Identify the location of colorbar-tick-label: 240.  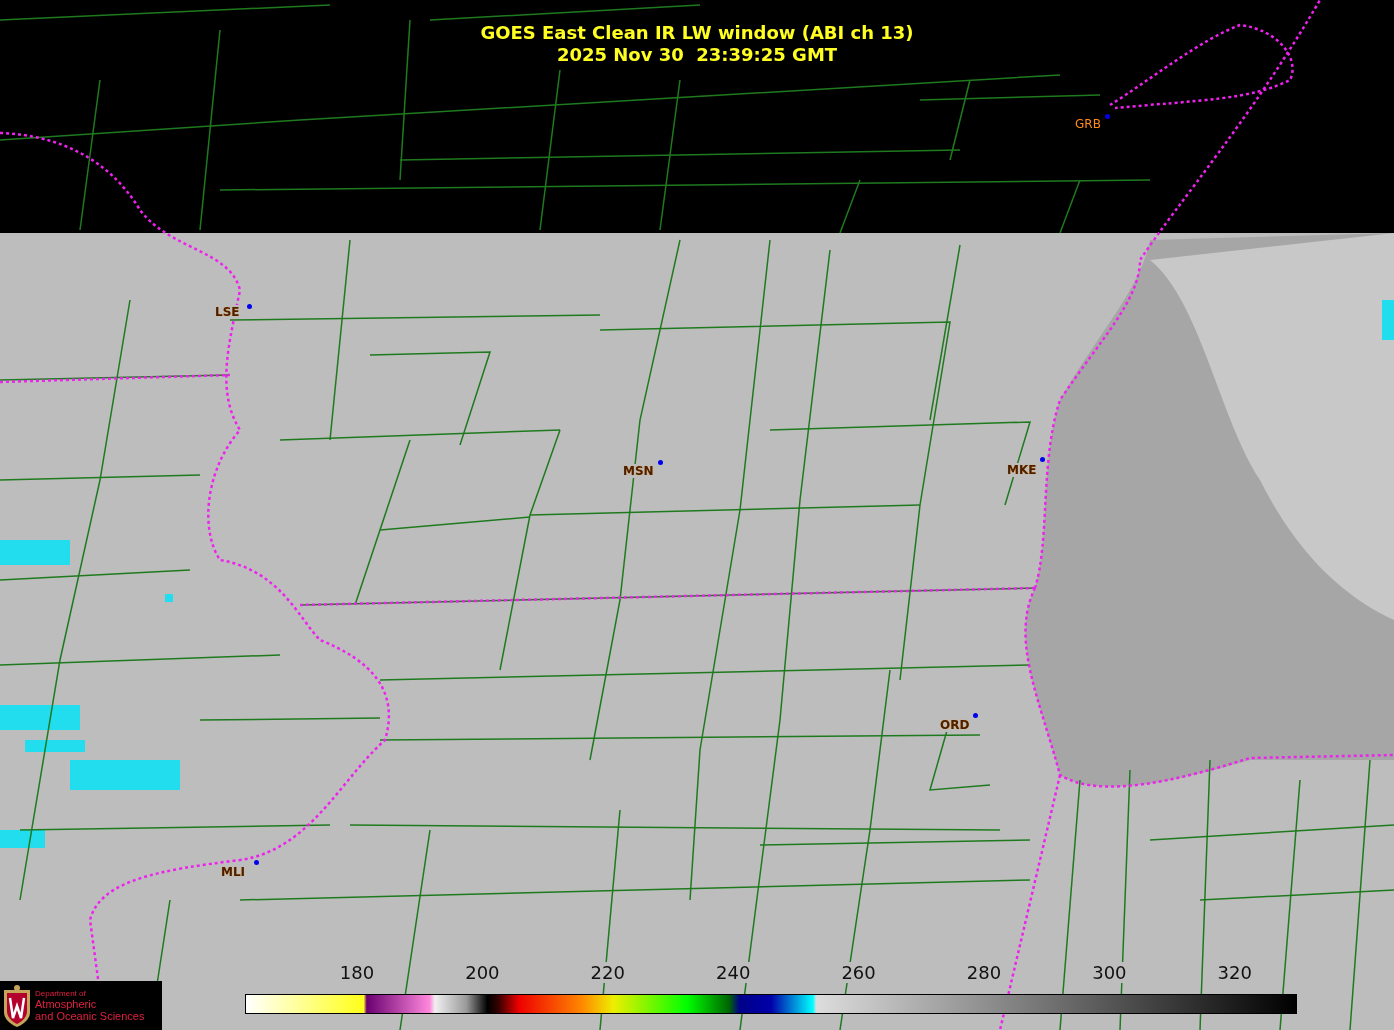
(733, 972).